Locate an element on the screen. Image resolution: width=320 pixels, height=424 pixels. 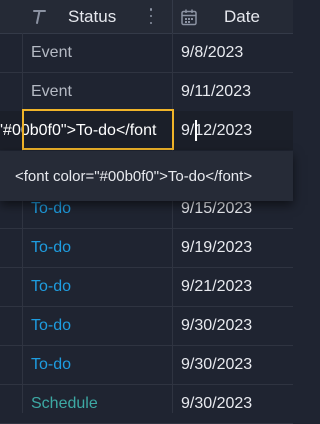
status-cell: Schedule is located at coordinates (64, 403).